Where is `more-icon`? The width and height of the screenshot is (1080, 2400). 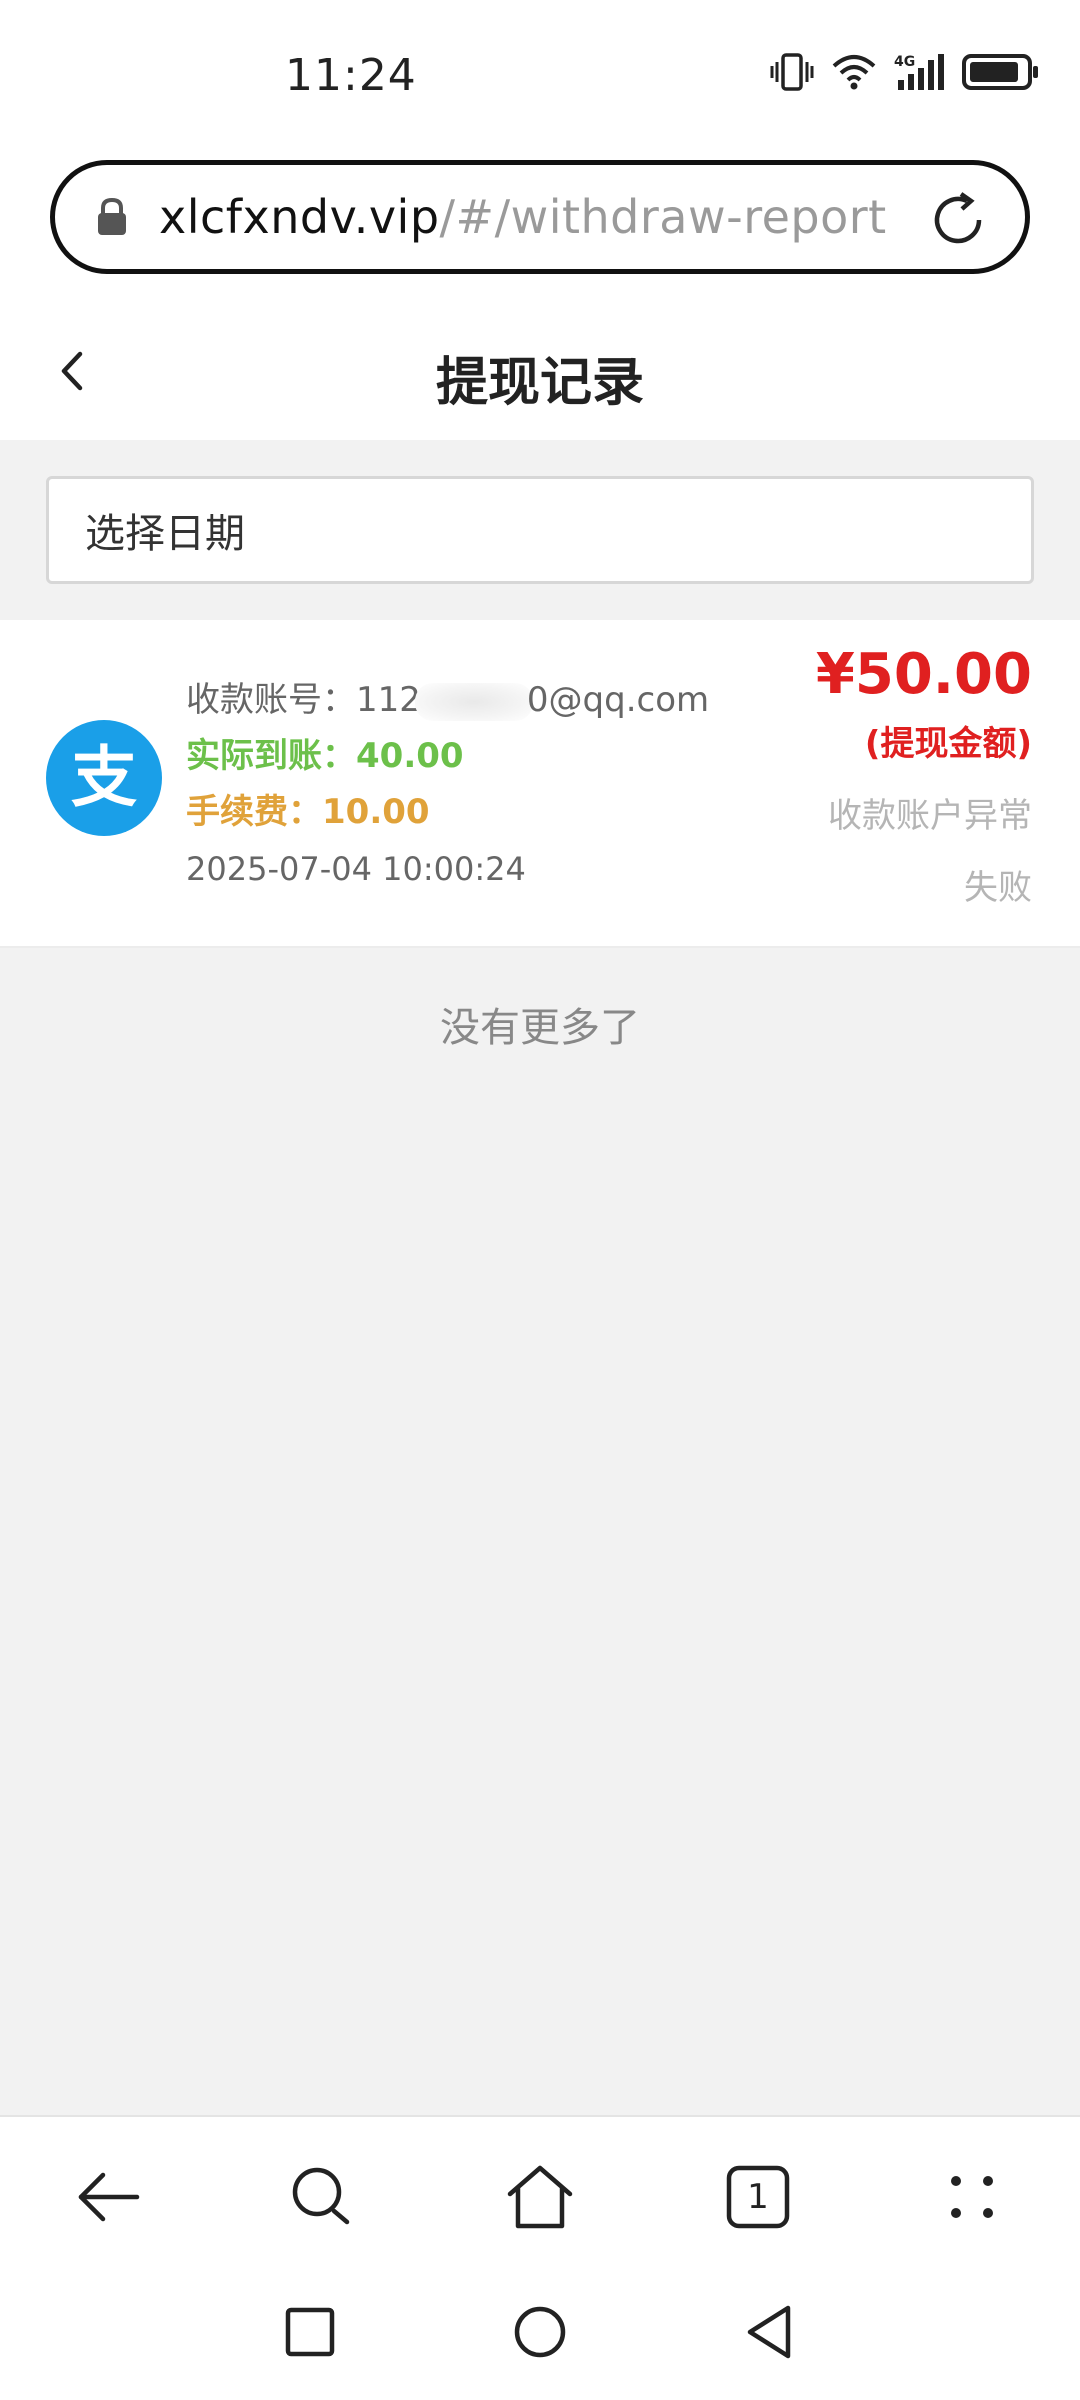 more-icon is located at coordinates (972, 2197).